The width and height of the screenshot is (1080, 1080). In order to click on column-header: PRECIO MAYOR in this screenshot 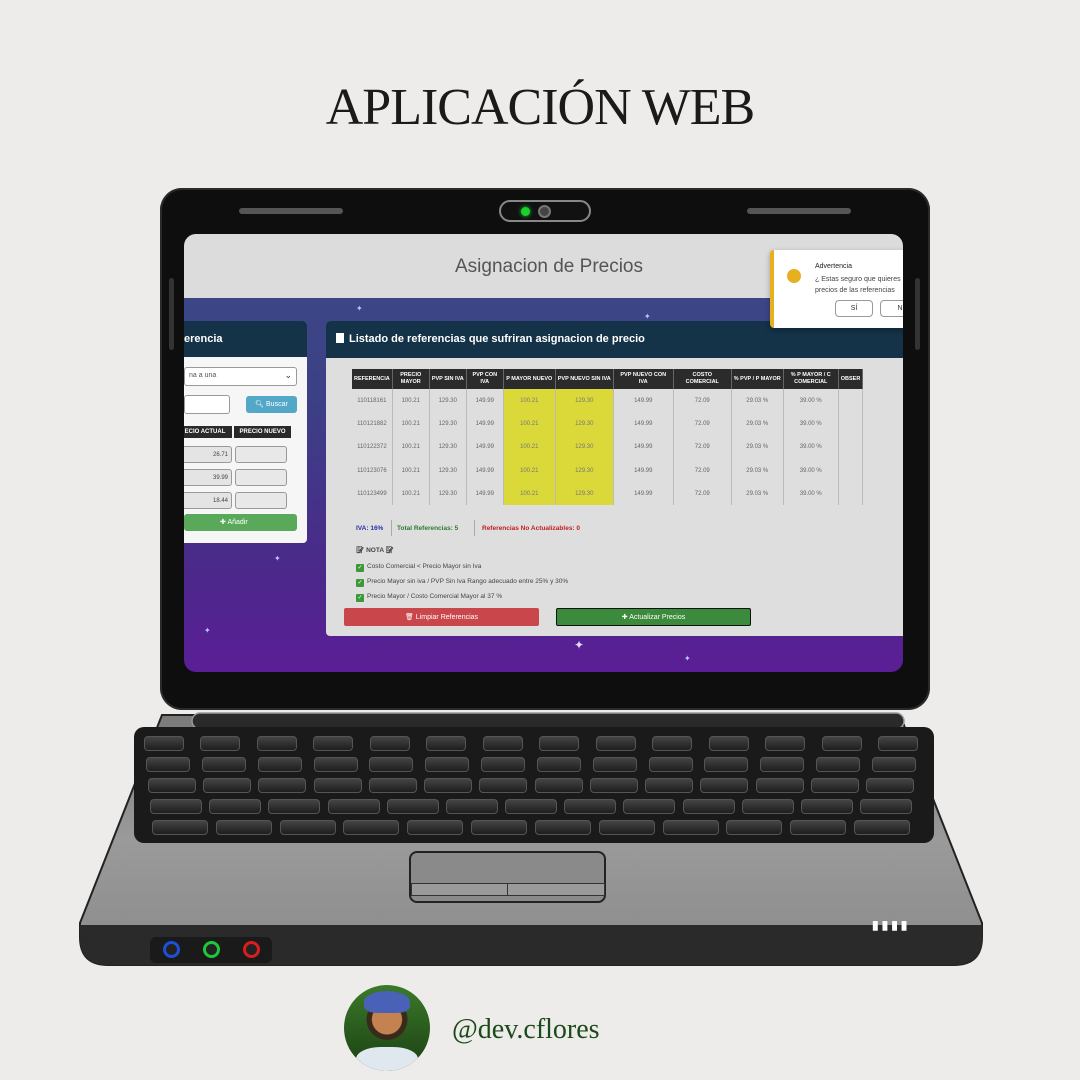, I will do `click(411, 379)`.